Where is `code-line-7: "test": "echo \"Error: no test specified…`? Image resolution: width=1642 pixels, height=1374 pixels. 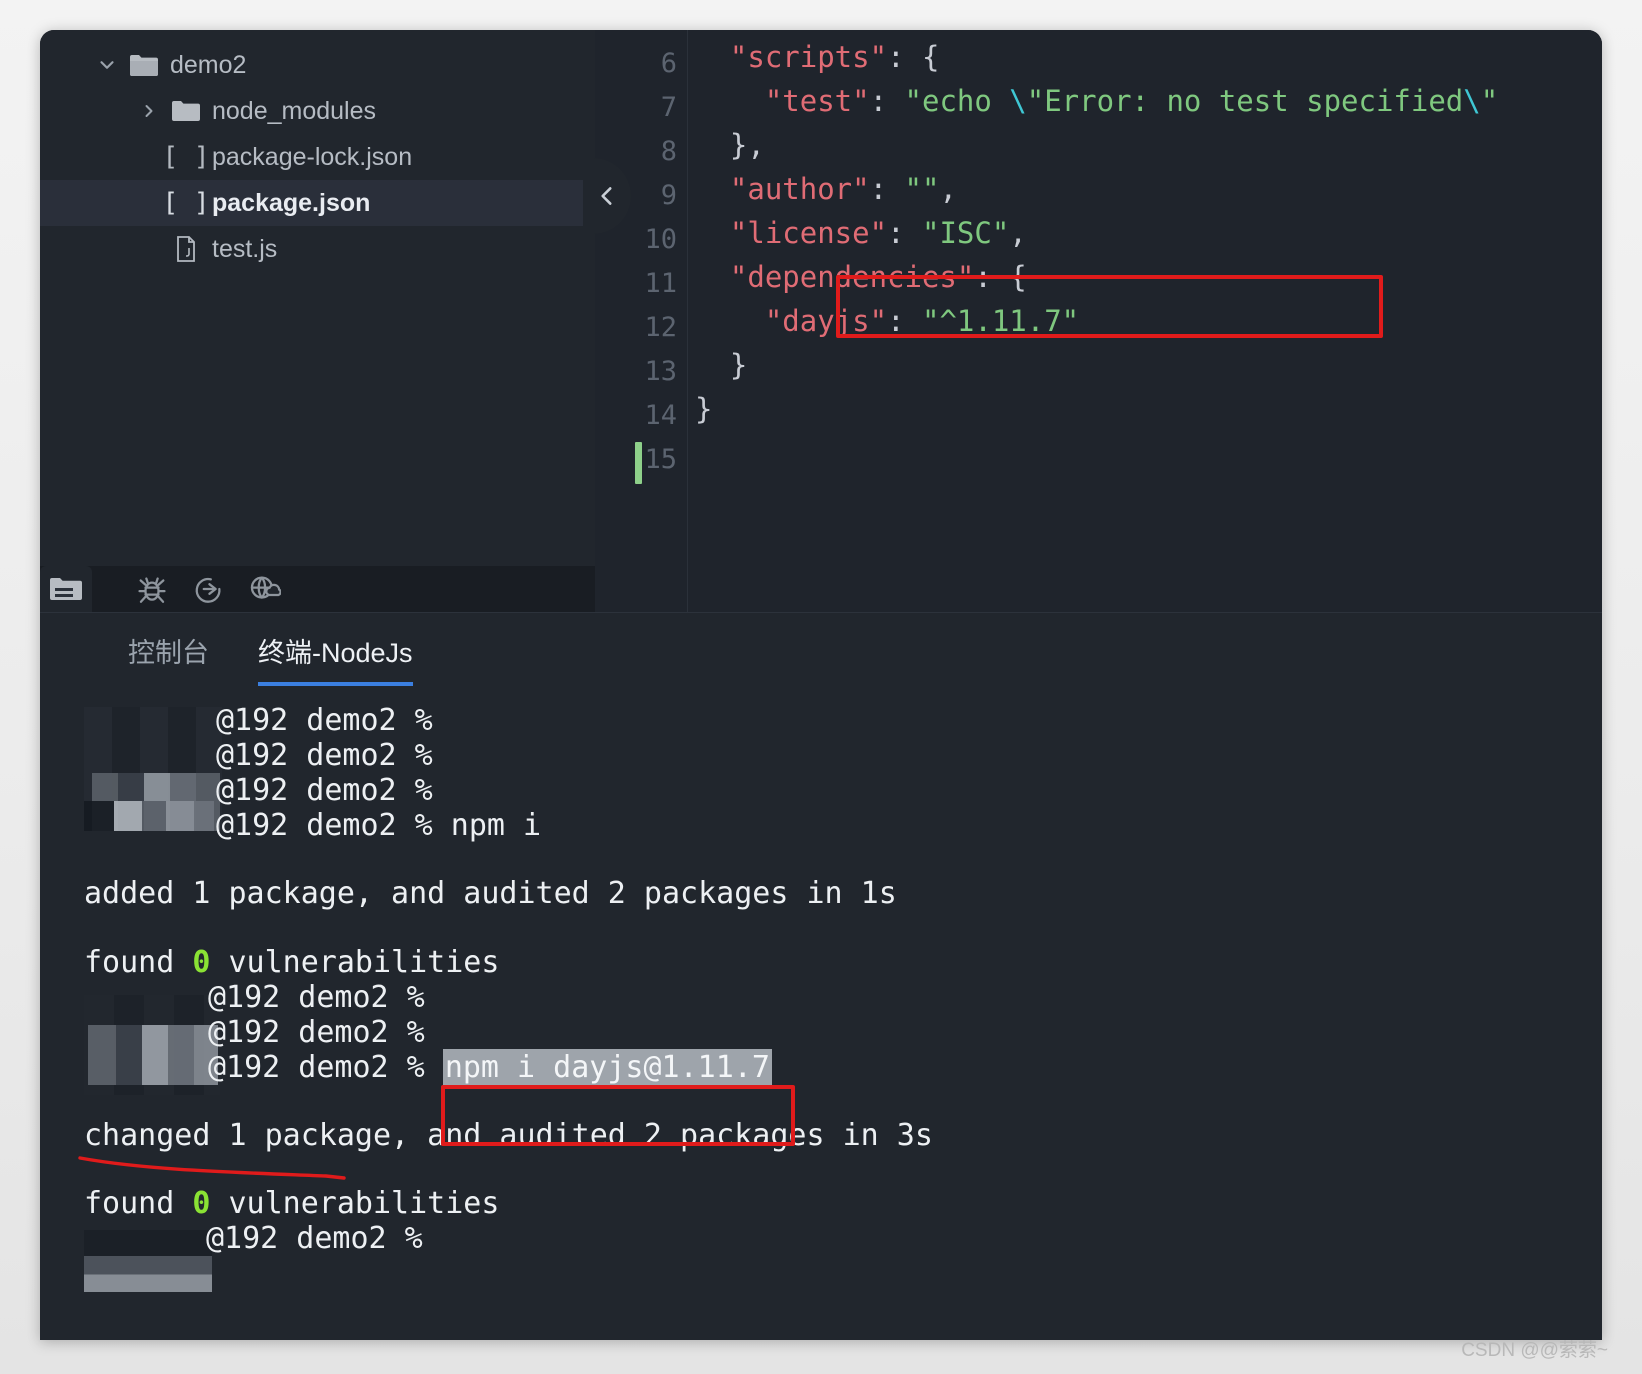
code-line-7: "test": "echo \"Error: no test specified… is located at coordinates (1131, 101).